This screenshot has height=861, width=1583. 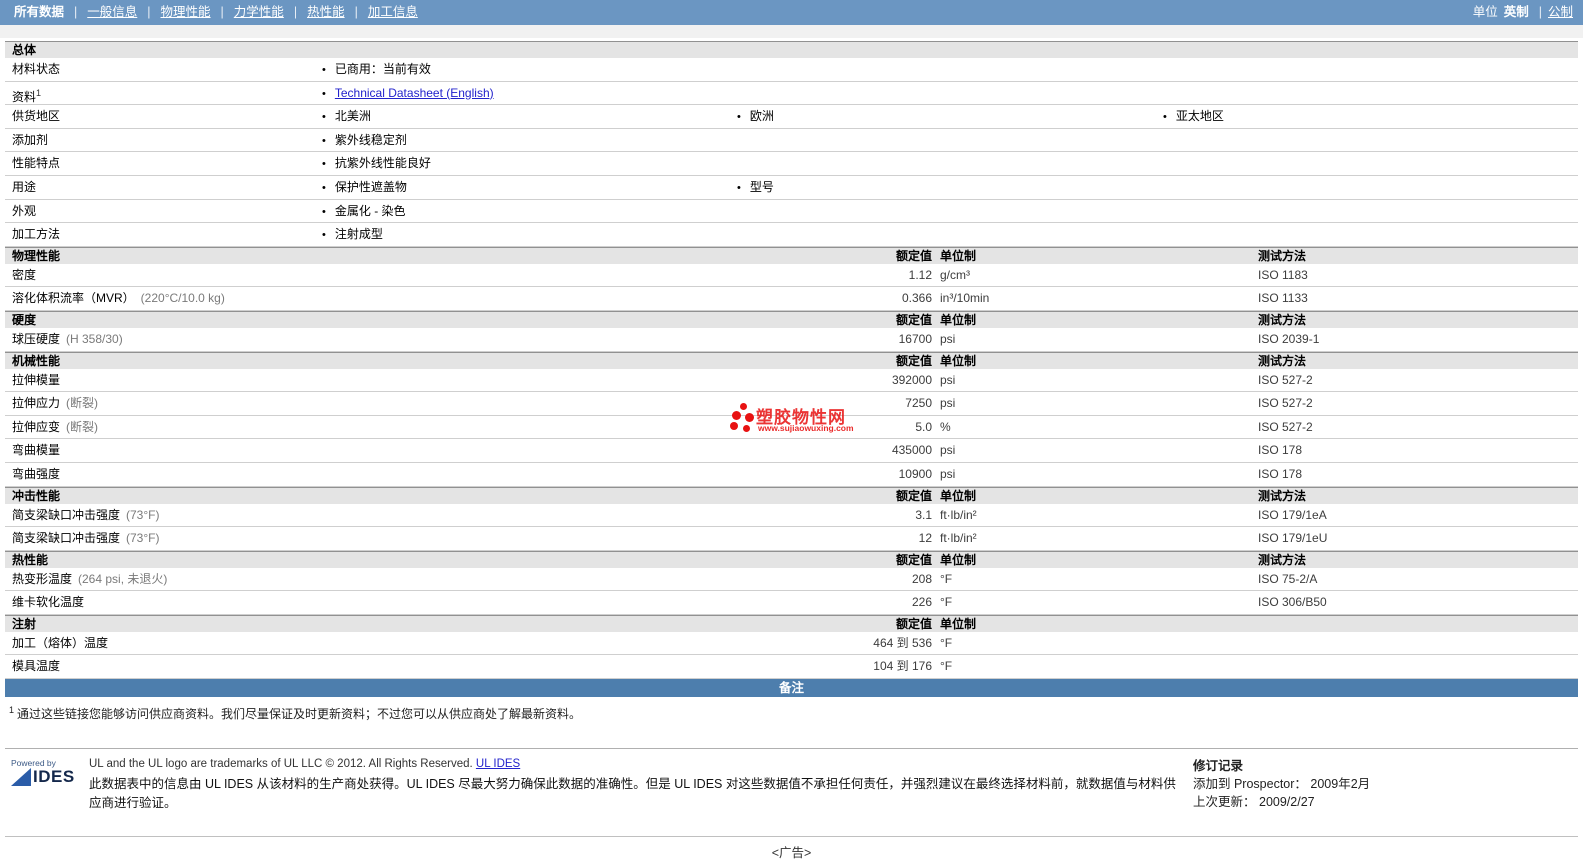 I want to click on revision-updated-label: 上次更新：, so click(x=1224, y=802).